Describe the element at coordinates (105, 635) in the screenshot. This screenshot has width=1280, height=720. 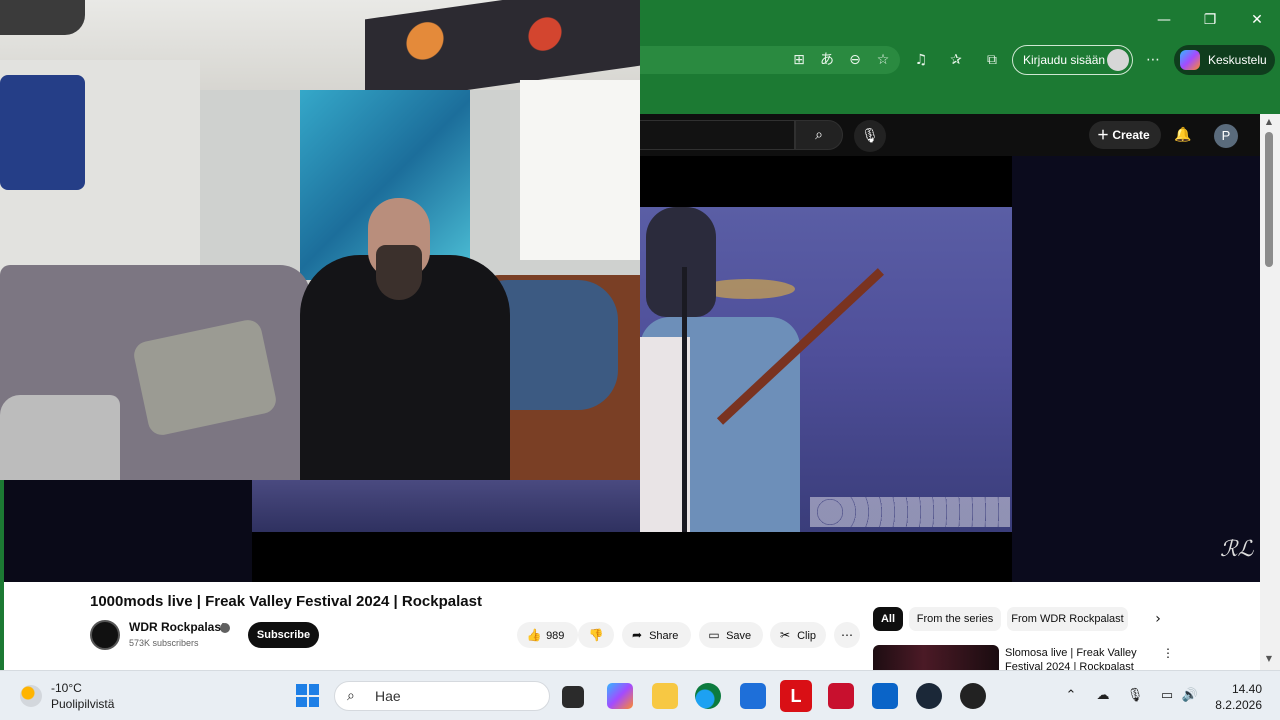
I see `channel-avatar` at that location.